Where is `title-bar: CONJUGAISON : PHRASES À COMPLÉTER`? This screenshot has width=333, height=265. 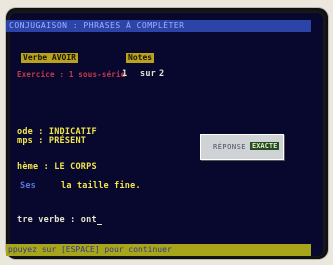
title-bar: CONJUGAISON : PHRASES À COMPLÉTER is located at coordinates (158, 26).